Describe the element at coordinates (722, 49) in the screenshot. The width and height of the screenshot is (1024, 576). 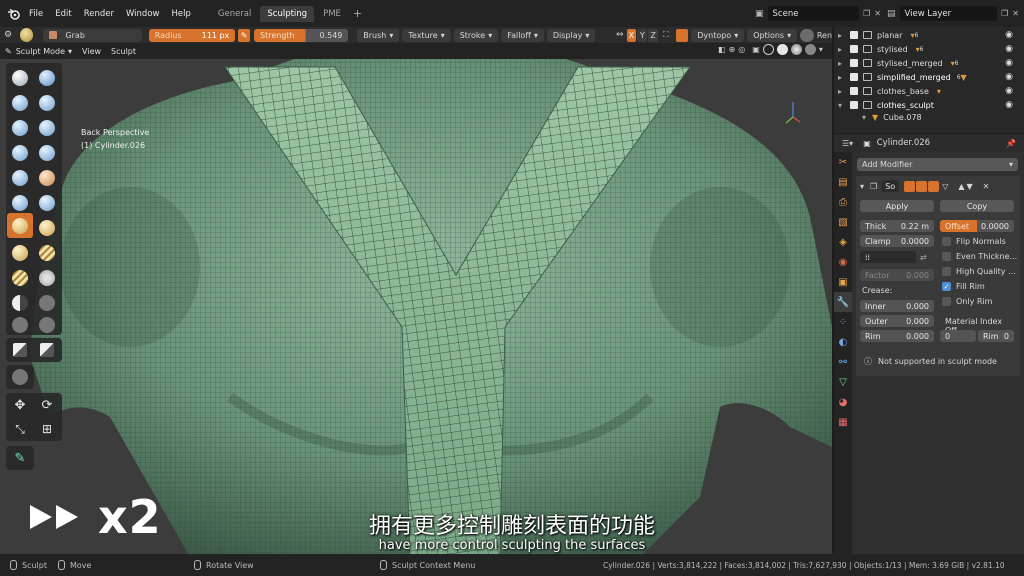
I see `visibility-icon: ◧` at that location.